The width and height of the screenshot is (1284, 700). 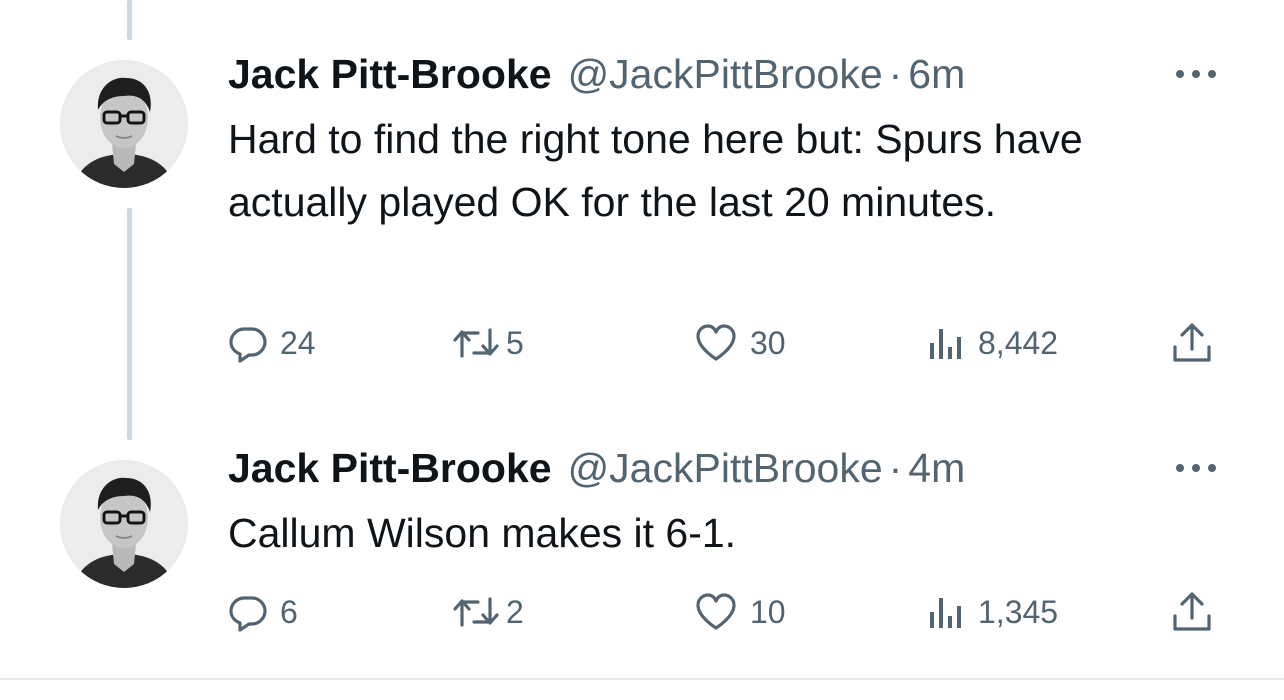 I want to click on divider, so click(x=642, y=679).